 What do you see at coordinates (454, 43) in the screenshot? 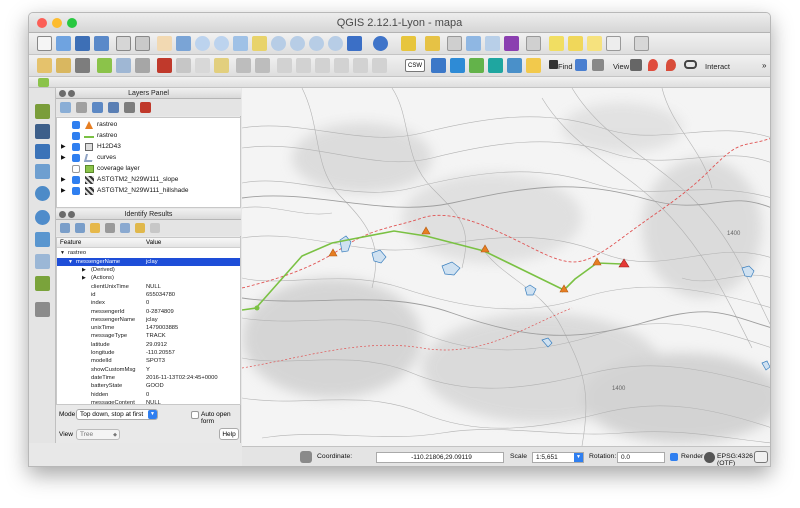
I see `field-calculator-icon` at bounding box center [454, 43].